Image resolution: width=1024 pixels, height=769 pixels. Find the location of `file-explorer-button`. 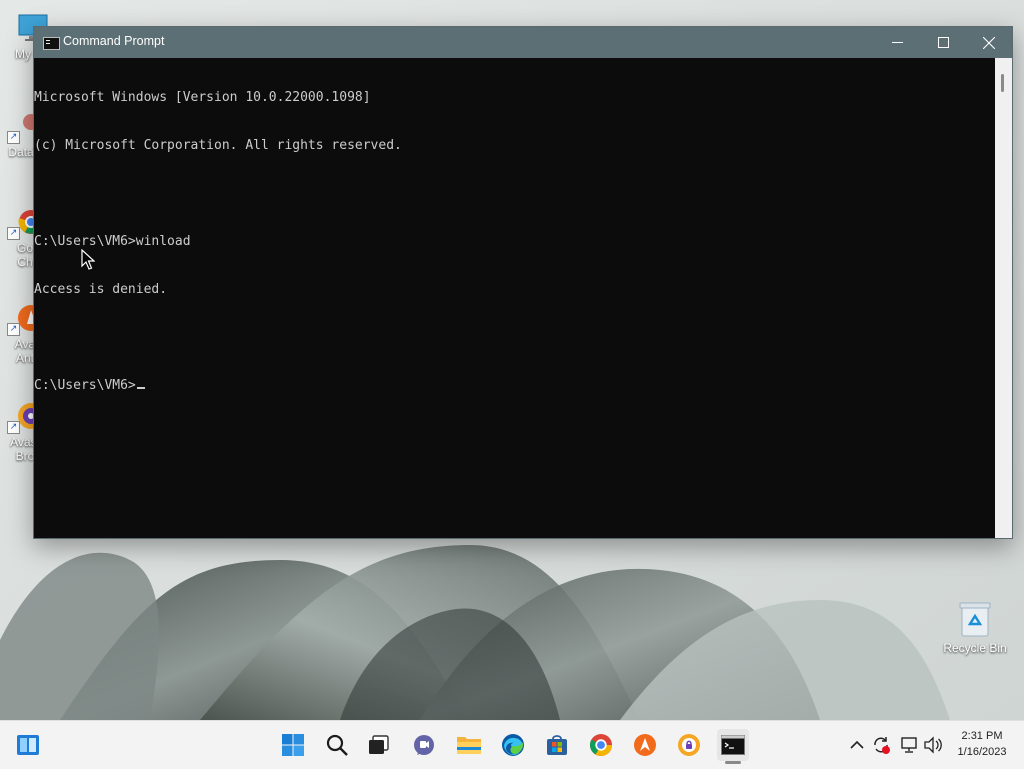

file-explorer-button is located at coordinates (469, 745).